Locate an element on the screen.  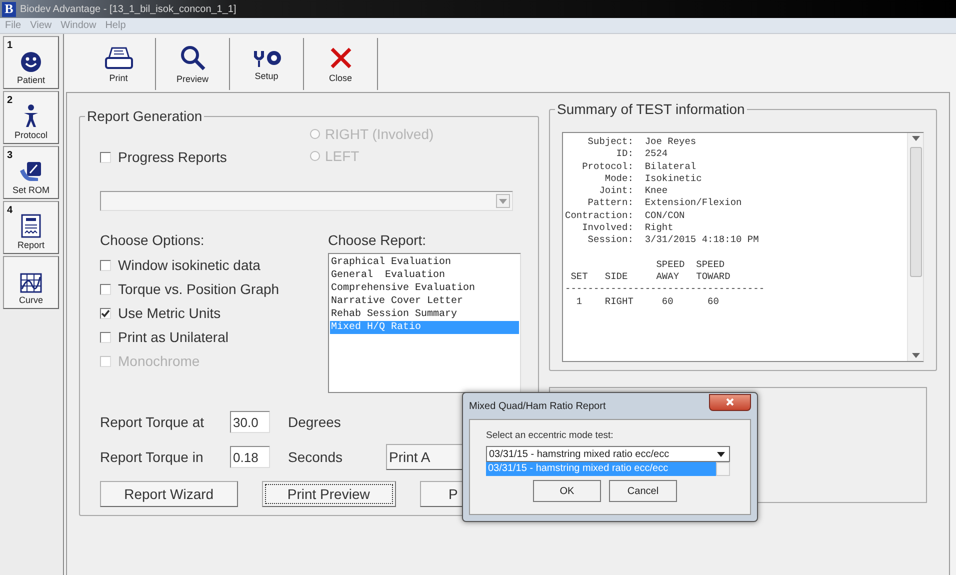
checkbox: Torque vs. Position Graph is located at coordinates (214, 289).